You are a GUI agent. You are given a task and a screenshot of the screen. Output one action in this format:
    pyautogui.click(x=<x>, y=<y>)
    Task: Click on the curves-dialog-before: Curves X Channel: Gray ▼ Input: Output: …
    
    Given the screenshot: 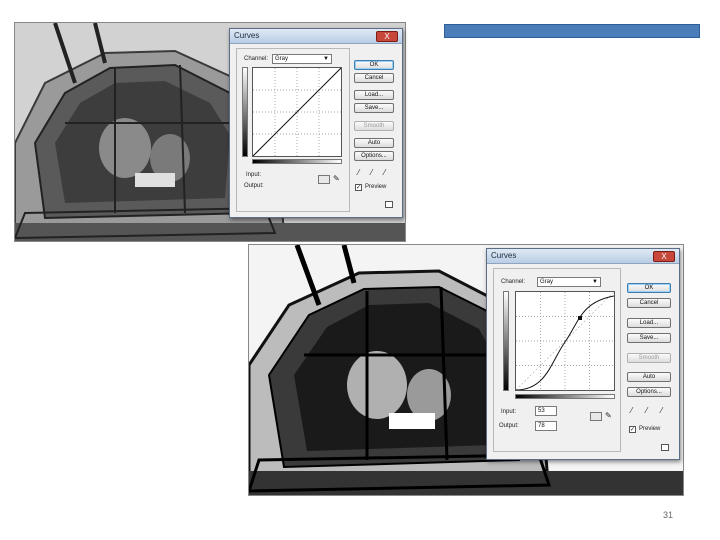 What is the action you would take?
    pyautogui.click(x=316, y=123)
    